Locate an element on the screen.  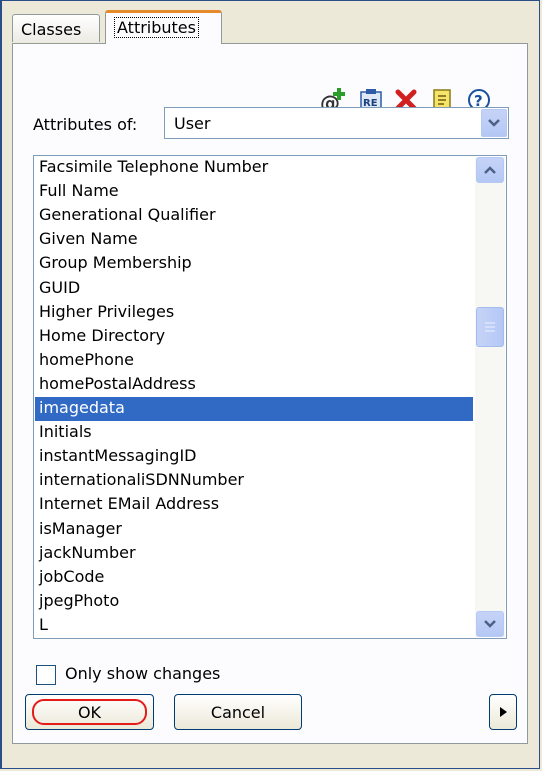
list-item: Higher Privileges is located at coordinates (254, 313).